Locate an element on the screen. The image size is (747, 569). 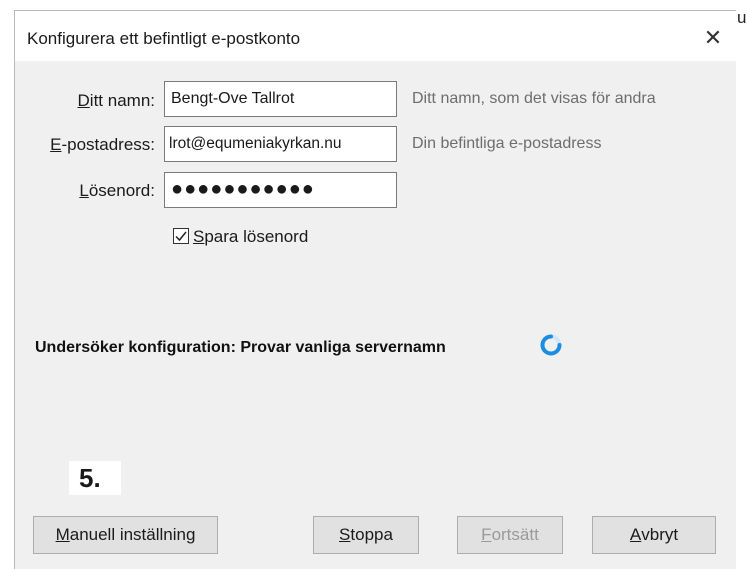
manual-setup-button: Manuell inställning is located at coordinates (125, 535).